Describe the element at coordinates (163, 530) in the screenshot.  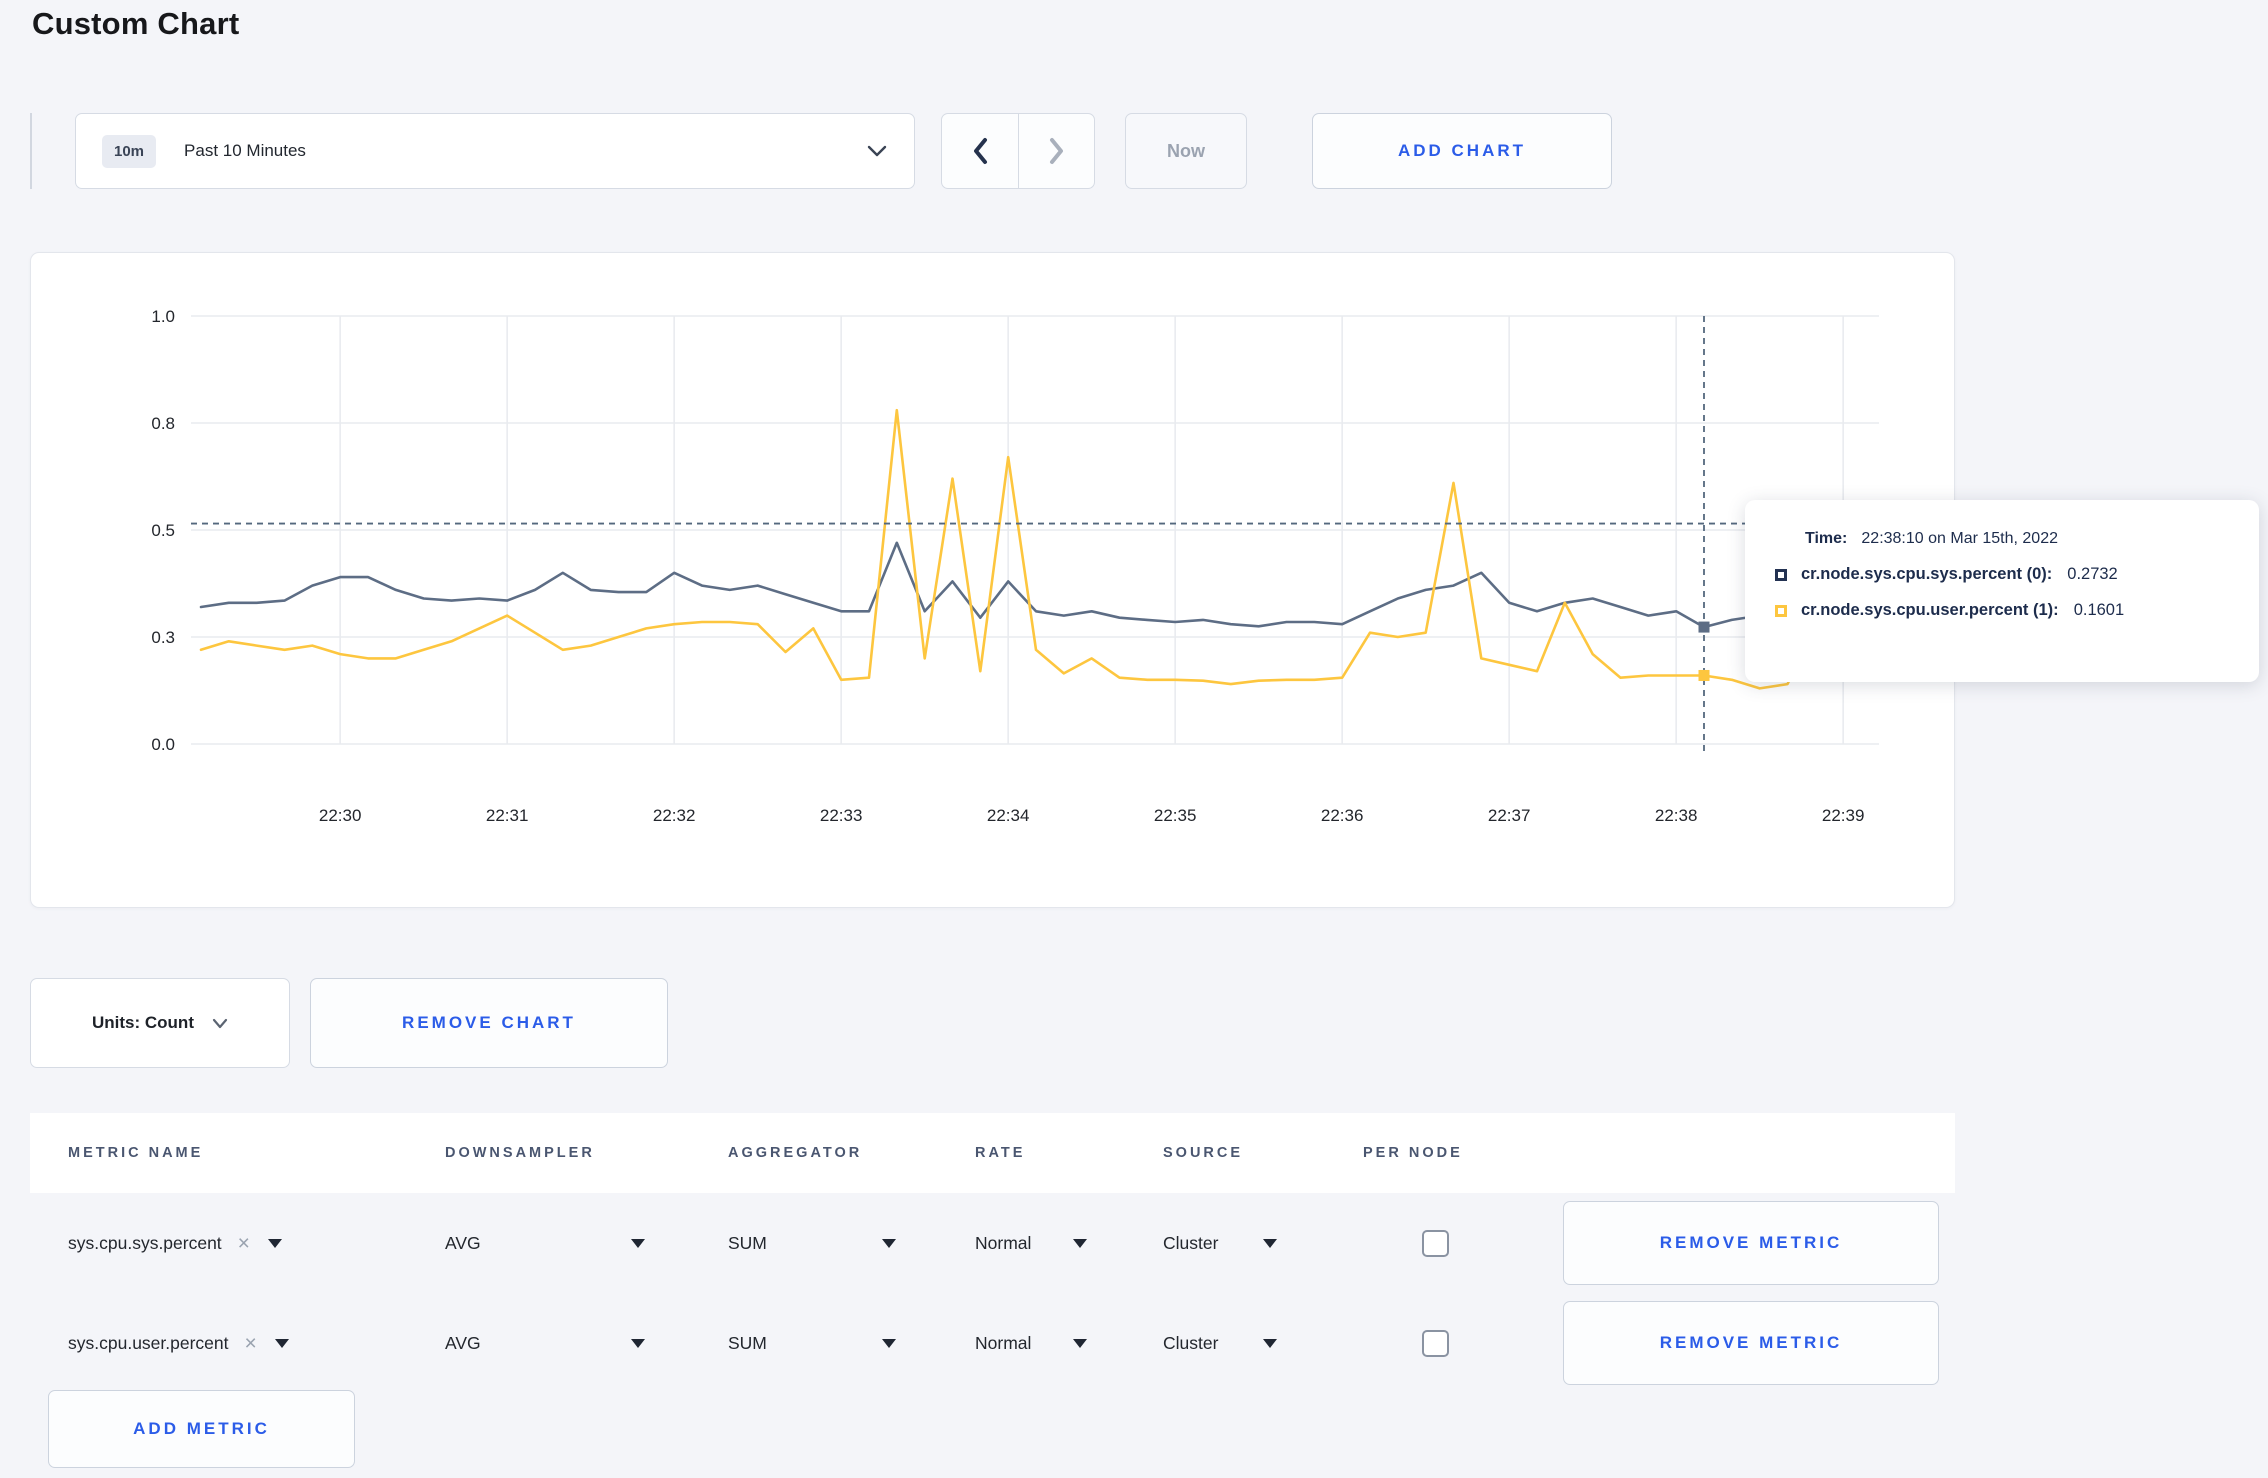
I see `svg-text: 0.5` at that location.